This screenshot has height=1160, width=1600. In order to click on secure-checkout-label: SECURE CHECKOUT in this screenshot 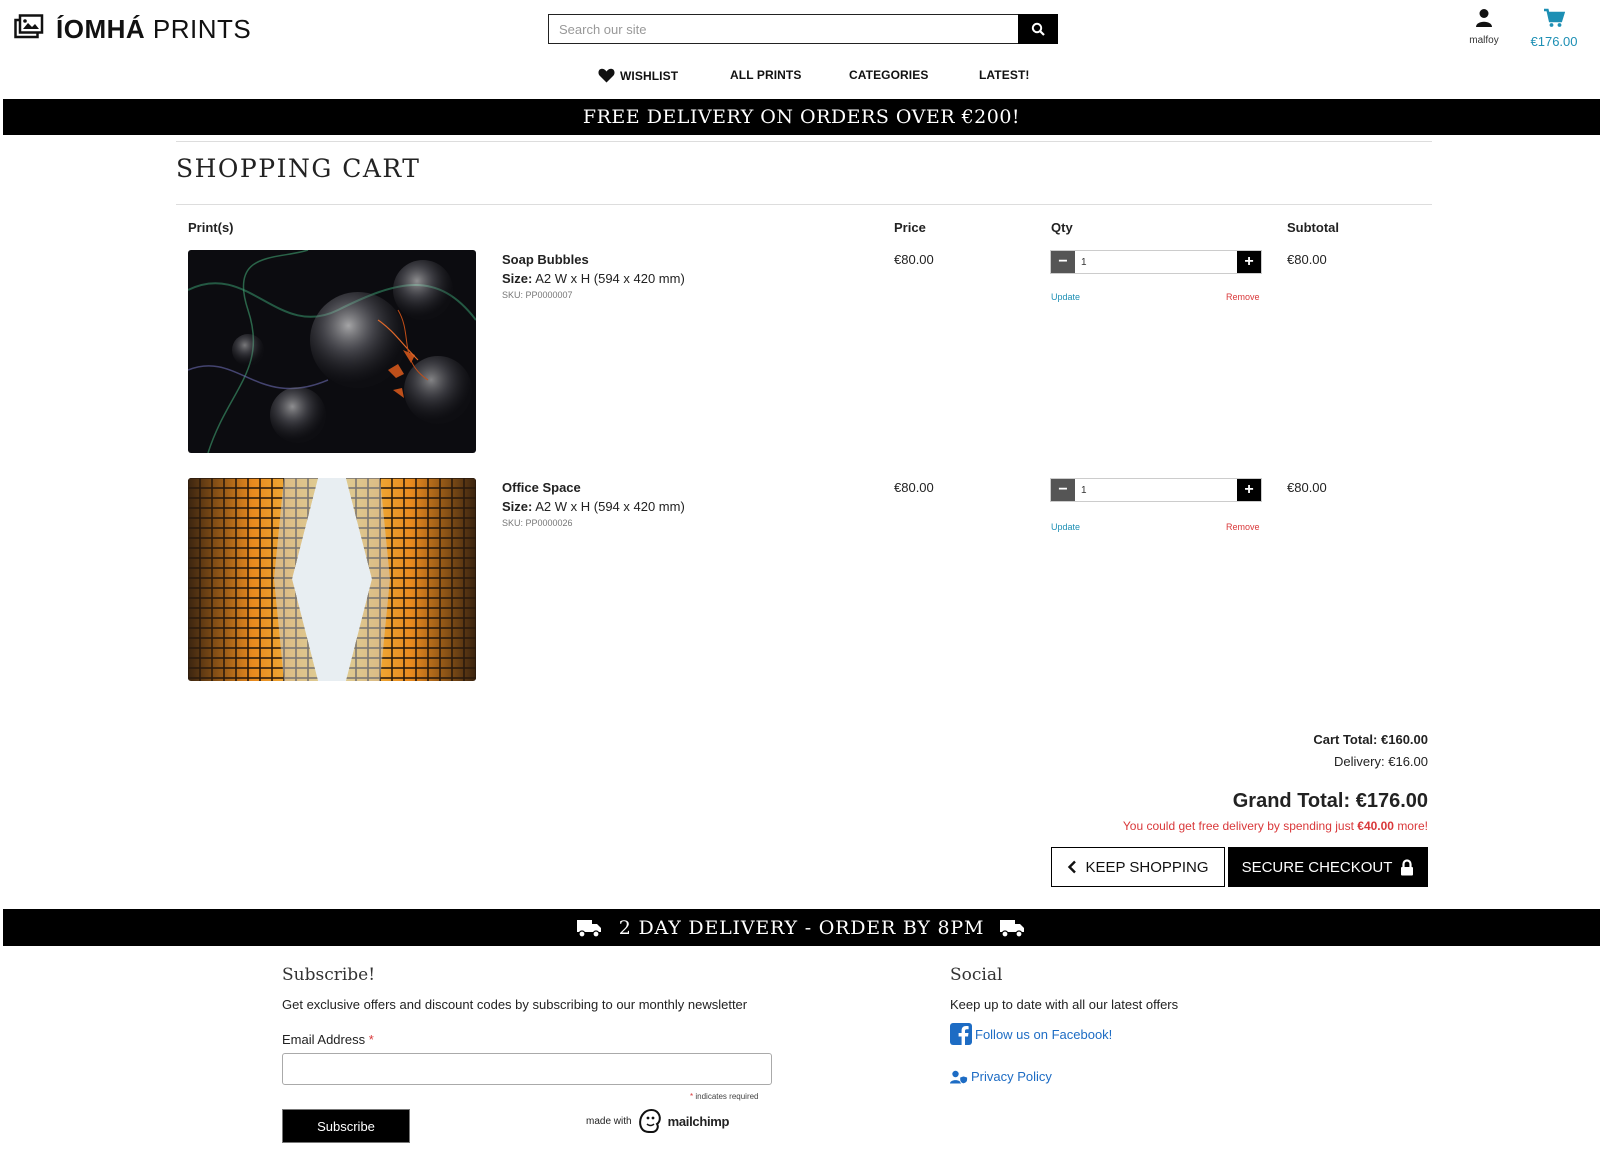, I will do `click(1317, 867)`.